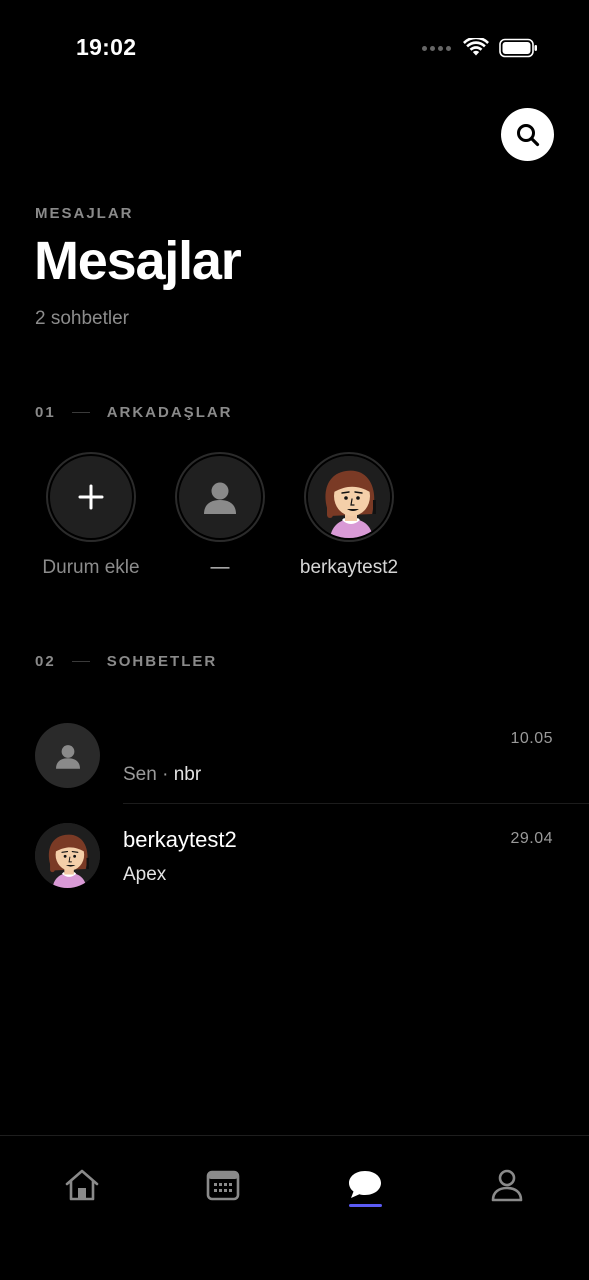  I want to click on profile-icon, so click(507, 1185).